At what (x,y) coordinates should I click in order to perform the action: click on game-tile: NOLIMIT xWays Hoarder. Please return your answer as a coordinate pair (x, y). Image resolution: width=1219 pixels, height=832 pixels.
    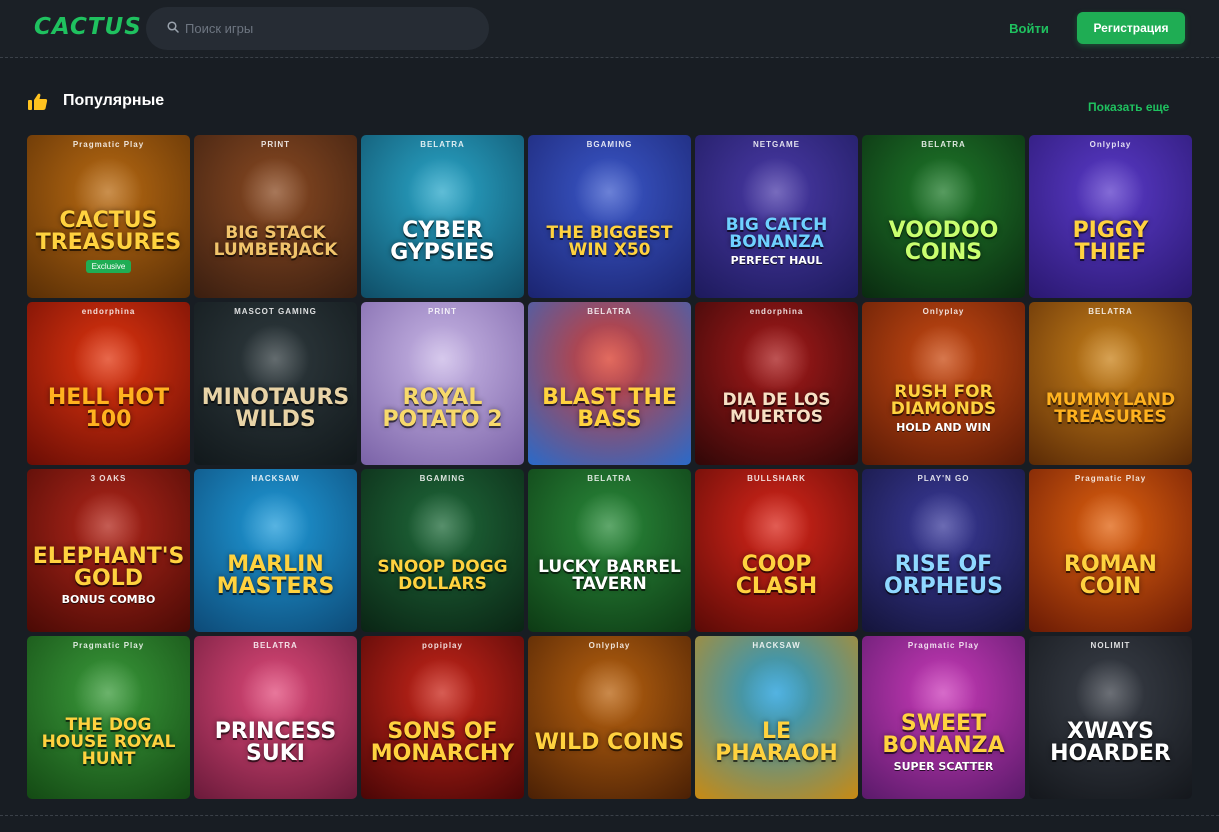
    Looking at the image, I should click on (1110, 717).